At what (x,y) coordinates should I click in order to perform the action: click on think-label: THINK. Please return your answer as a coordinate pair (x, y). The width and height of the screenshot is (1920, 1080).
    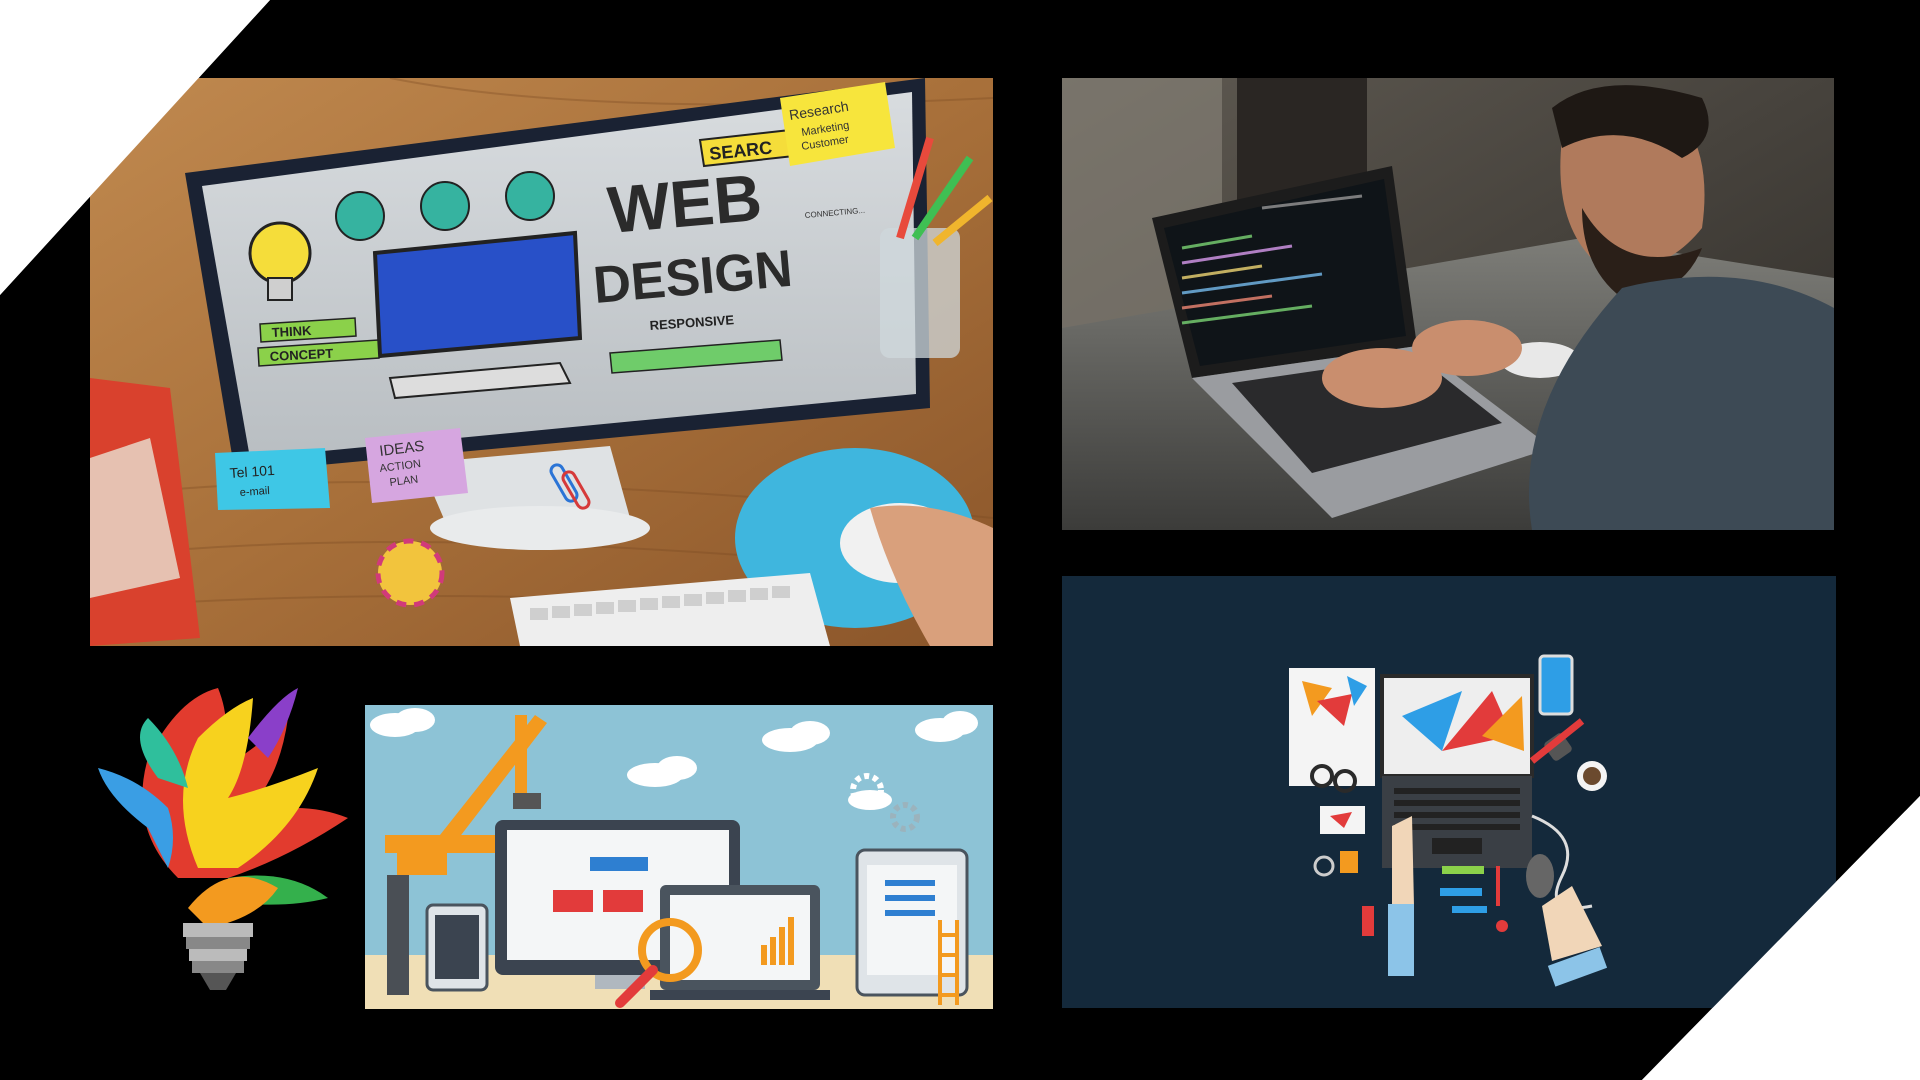
    Looking at the image, I should click on (291, 331).